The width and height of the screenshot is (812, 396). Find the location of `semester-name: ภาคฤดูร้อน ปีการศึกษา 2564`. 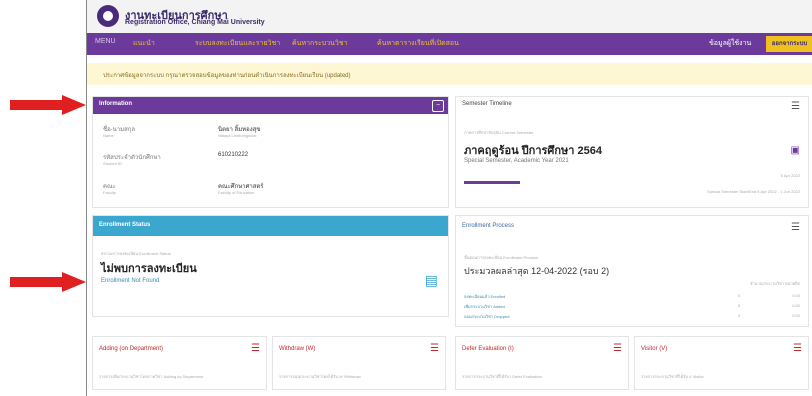

semester-name: ภาคฤดูร้อน ปีการศึกษา 2564 is located at coordinates (533, 151).